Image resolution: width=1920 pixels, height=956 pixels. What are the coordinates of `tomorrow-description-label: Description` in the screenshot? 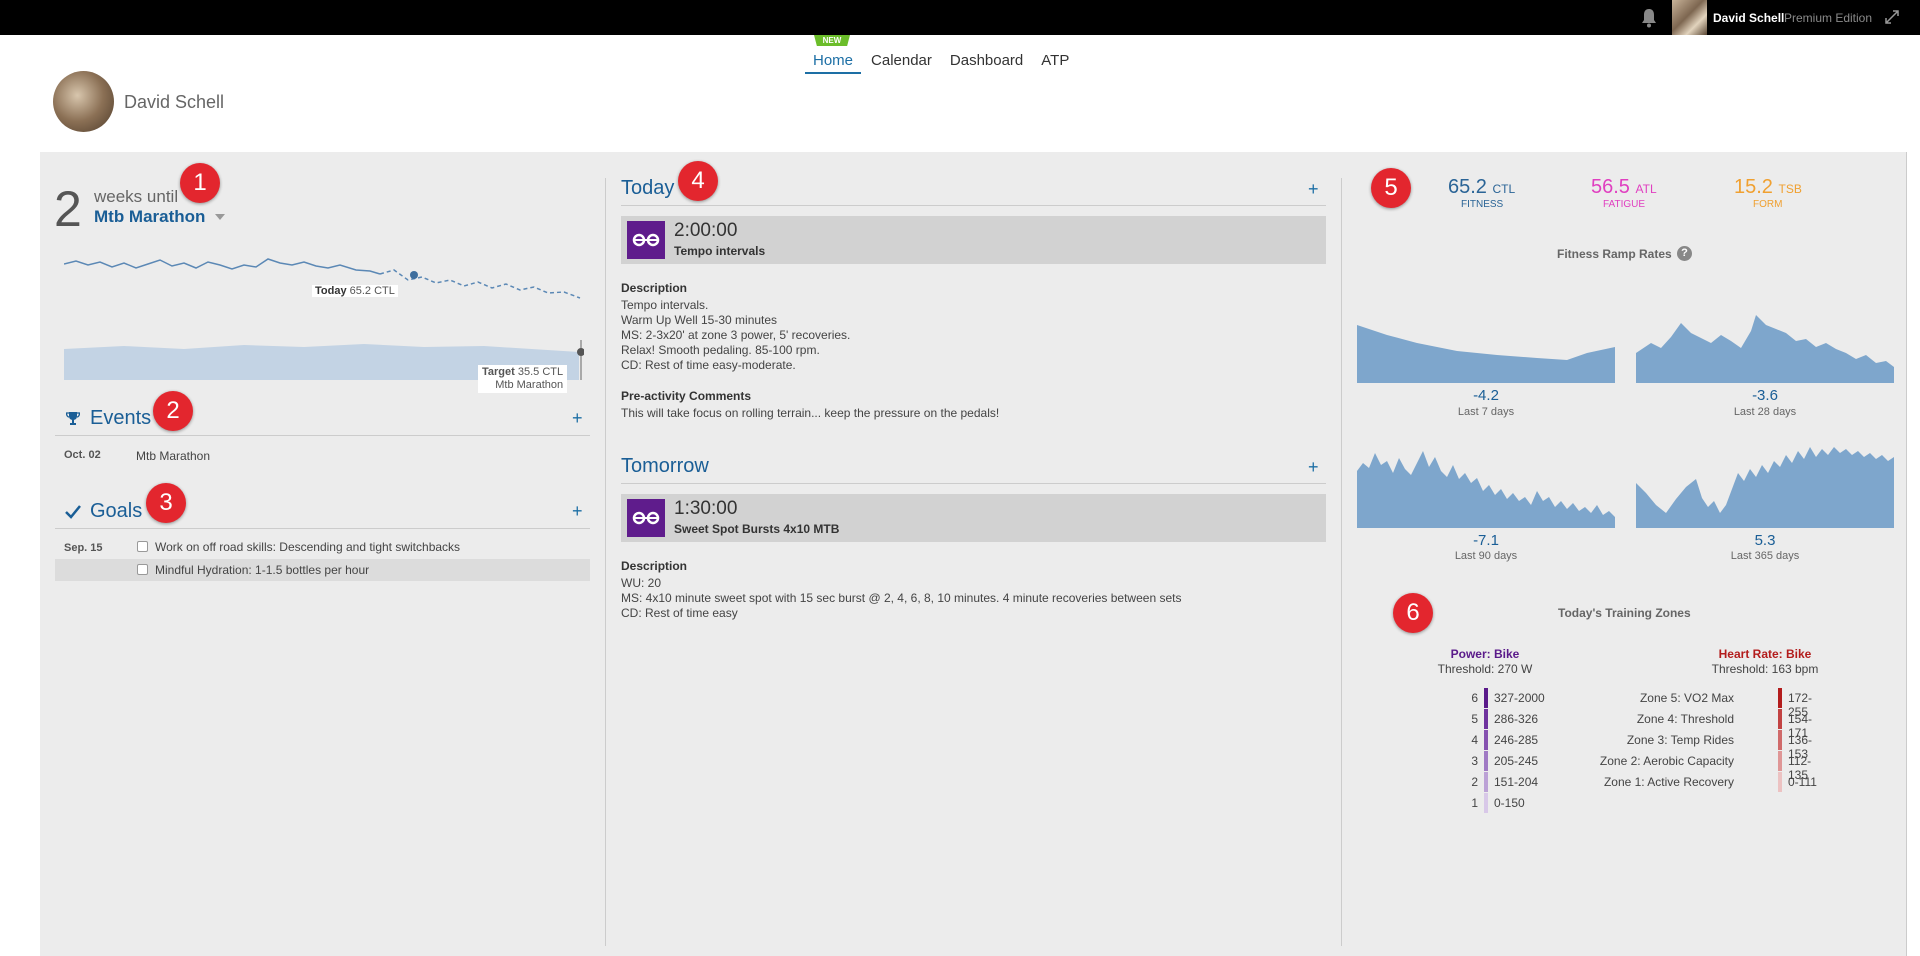 It's located at (654, 566).